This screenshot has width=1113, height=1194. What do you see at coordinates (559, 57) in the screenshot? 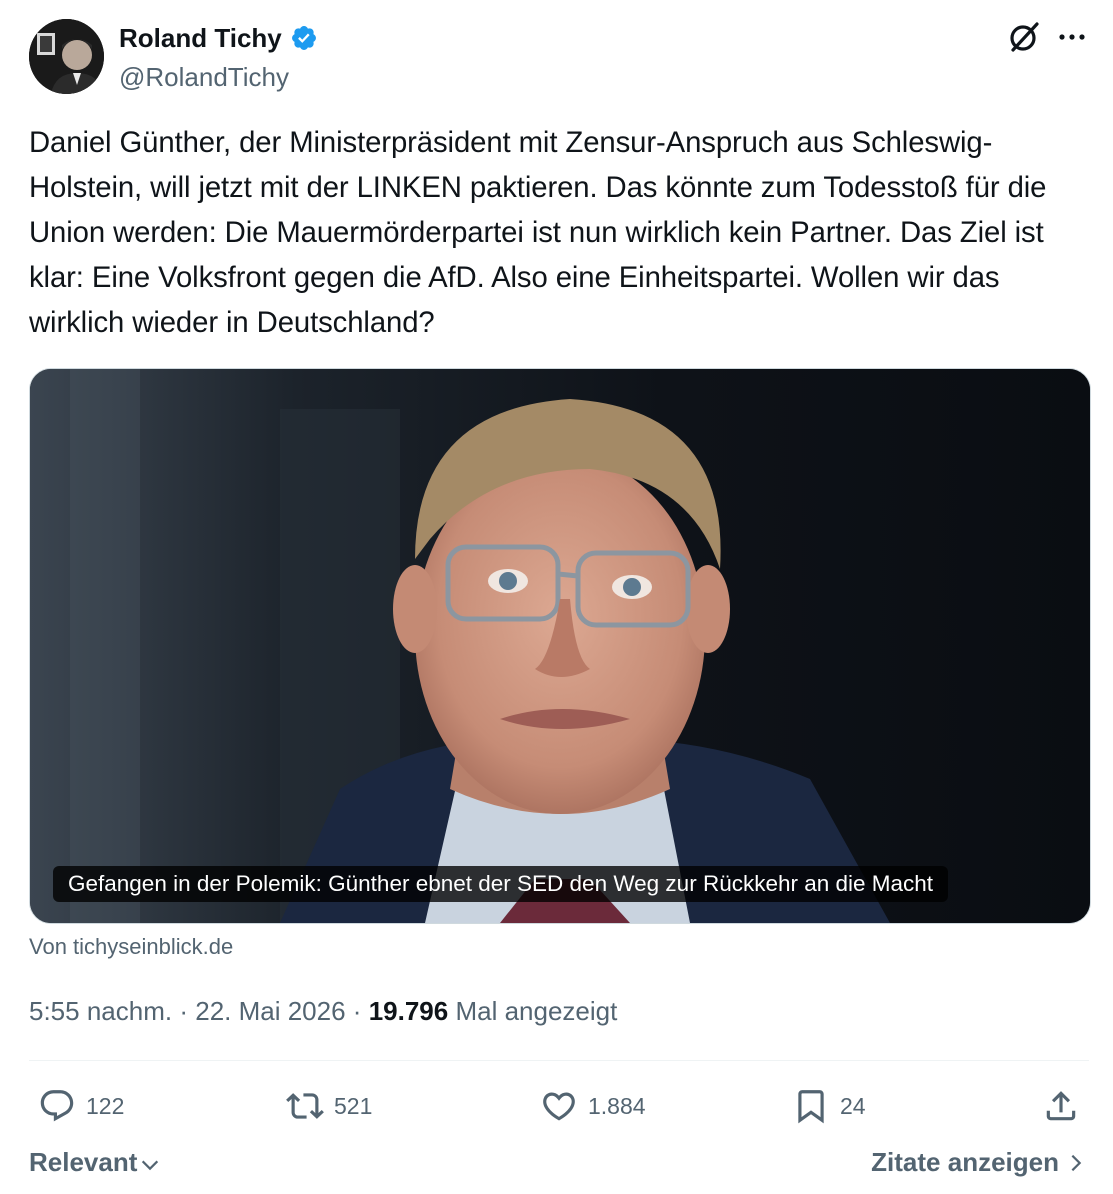
I see `tweet-header: Roland Tichy @RolandTichy` at bounding box center [559, 57].